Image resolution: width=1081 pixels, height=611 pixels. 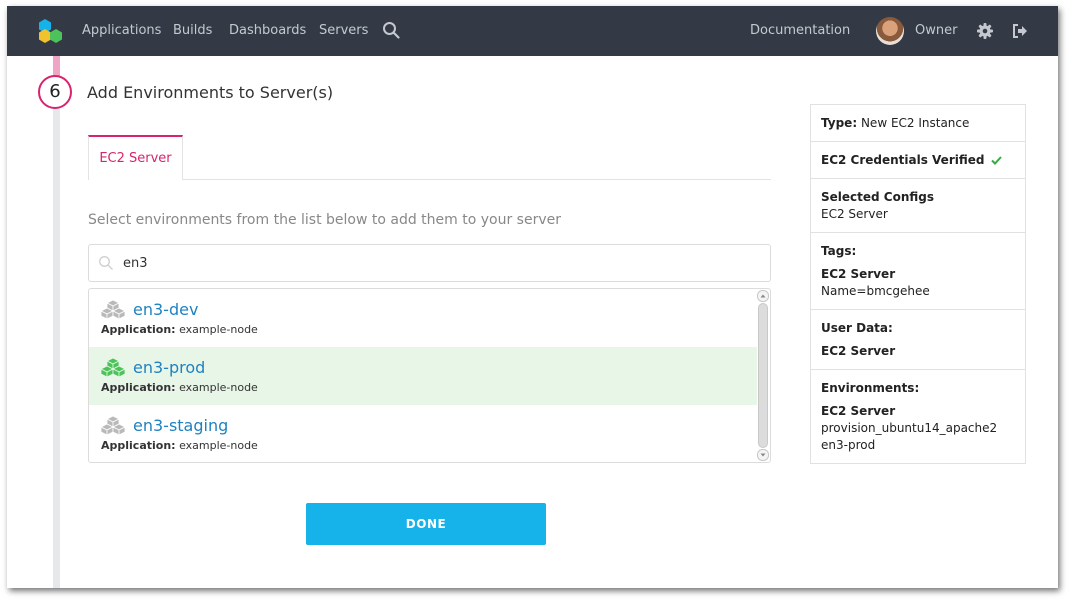 What do you see at coordinates (857, 328) in the screenshot?
I see `user-data-label: User Data:` at bounding box center [857, 328].